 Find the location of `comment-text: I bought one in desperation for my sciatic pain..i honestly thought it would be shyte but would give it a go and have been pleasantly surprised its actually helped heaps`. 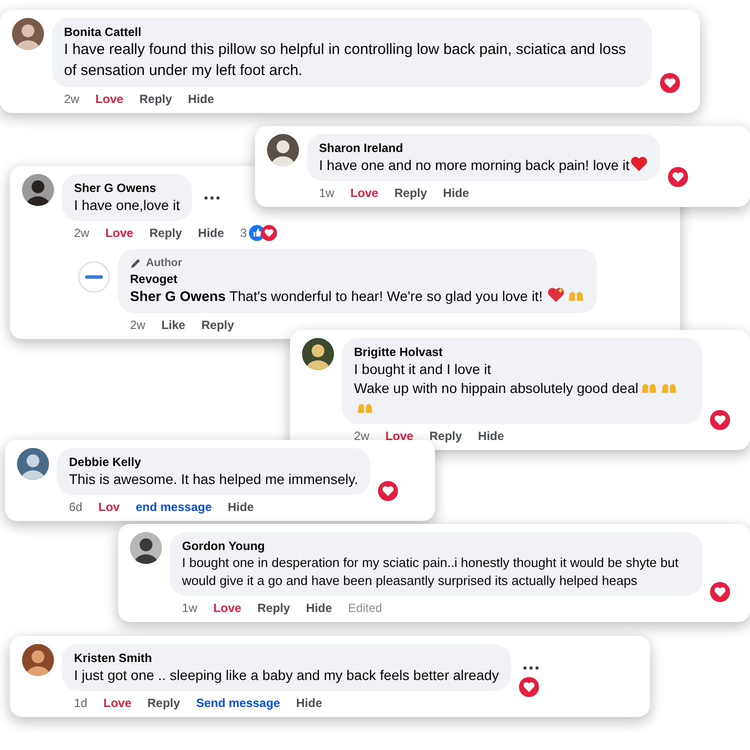

comment-text: I bought one in desperation for my sciatic pain..i honestly thought it would be shyte but would give it a go and have been pleasantly surprised its actually helped heaps is located at coordinates (431, 572).